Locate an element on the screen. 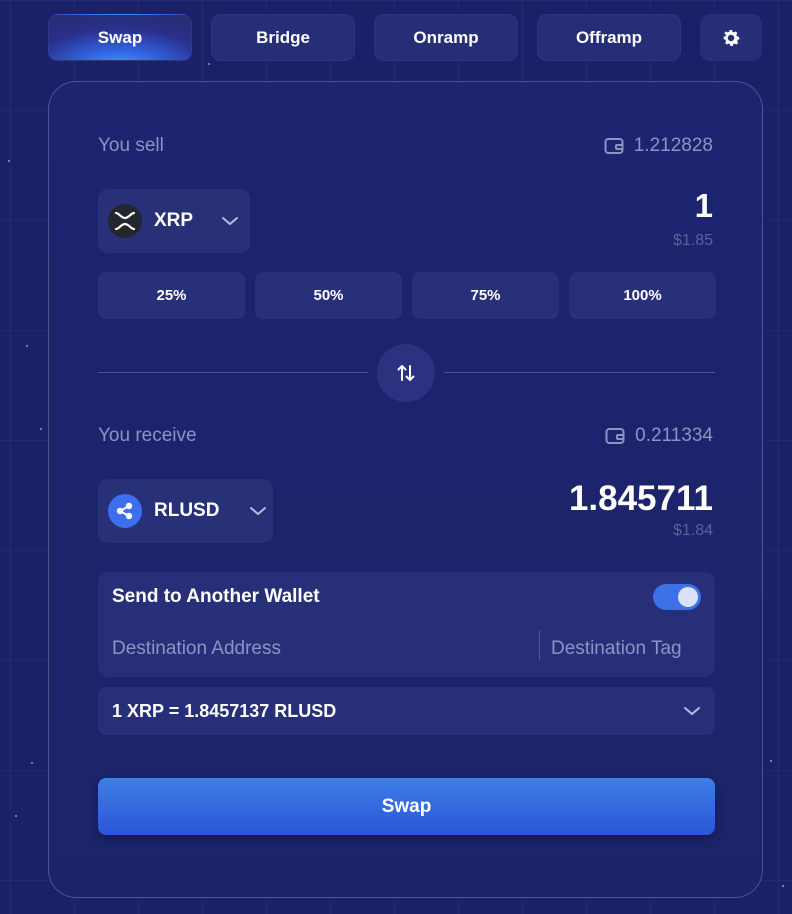 The height and width of the screenshot is (914, 792). receive-balance-value: 0.211334 is located at coordinates (674, 435).